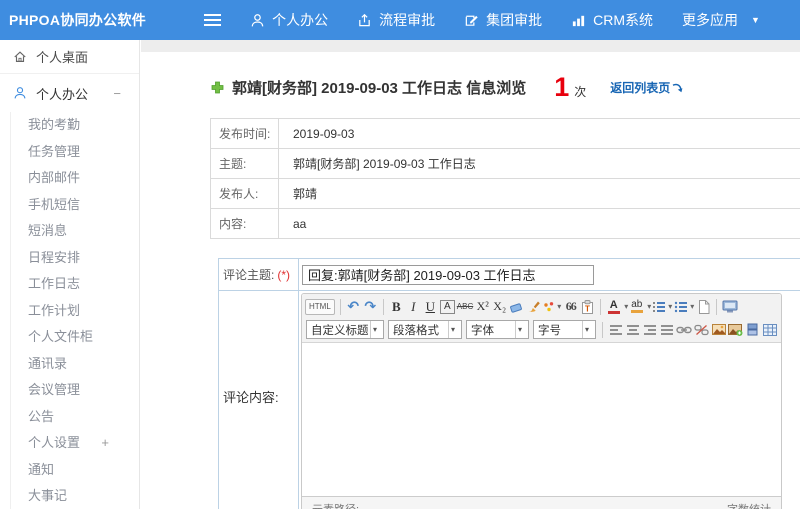  Describe the element at coordinates (217, 87) in the screenshot. I see `green-plus-icon` at that location.